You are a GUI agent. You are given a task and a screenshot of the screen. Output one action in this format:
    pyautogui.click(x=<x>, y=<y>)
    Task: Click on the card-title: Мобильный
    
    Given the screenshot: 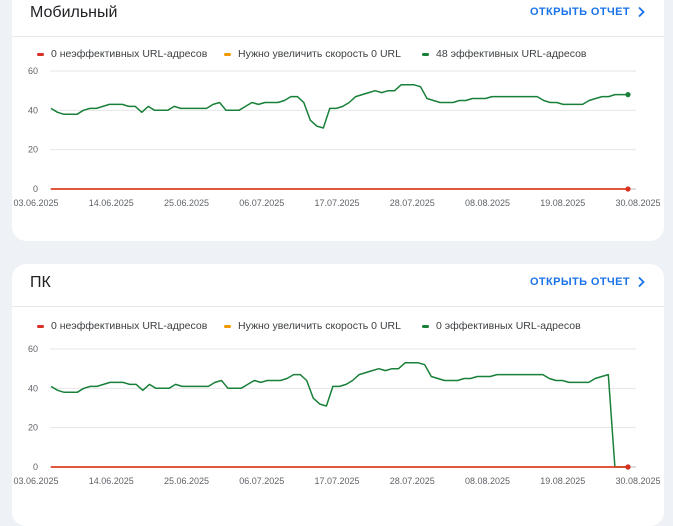 What is the action you would take?
    pyautogui.click(x=74, y=12)
    